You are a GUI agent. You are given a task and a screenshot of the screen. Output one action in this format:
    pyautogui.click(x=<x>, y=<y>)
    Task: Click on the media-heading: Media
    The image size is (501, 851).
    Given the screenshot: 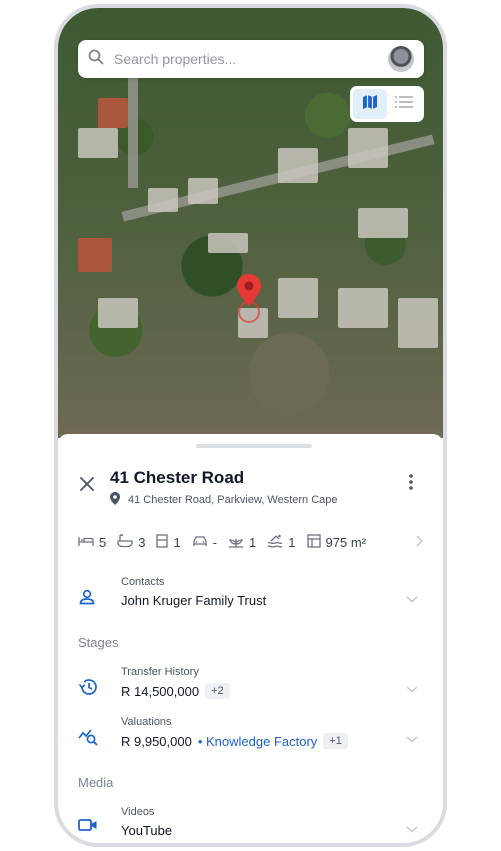 What is the action you would take?
    pyautogui.click(x=96, y=782)
    